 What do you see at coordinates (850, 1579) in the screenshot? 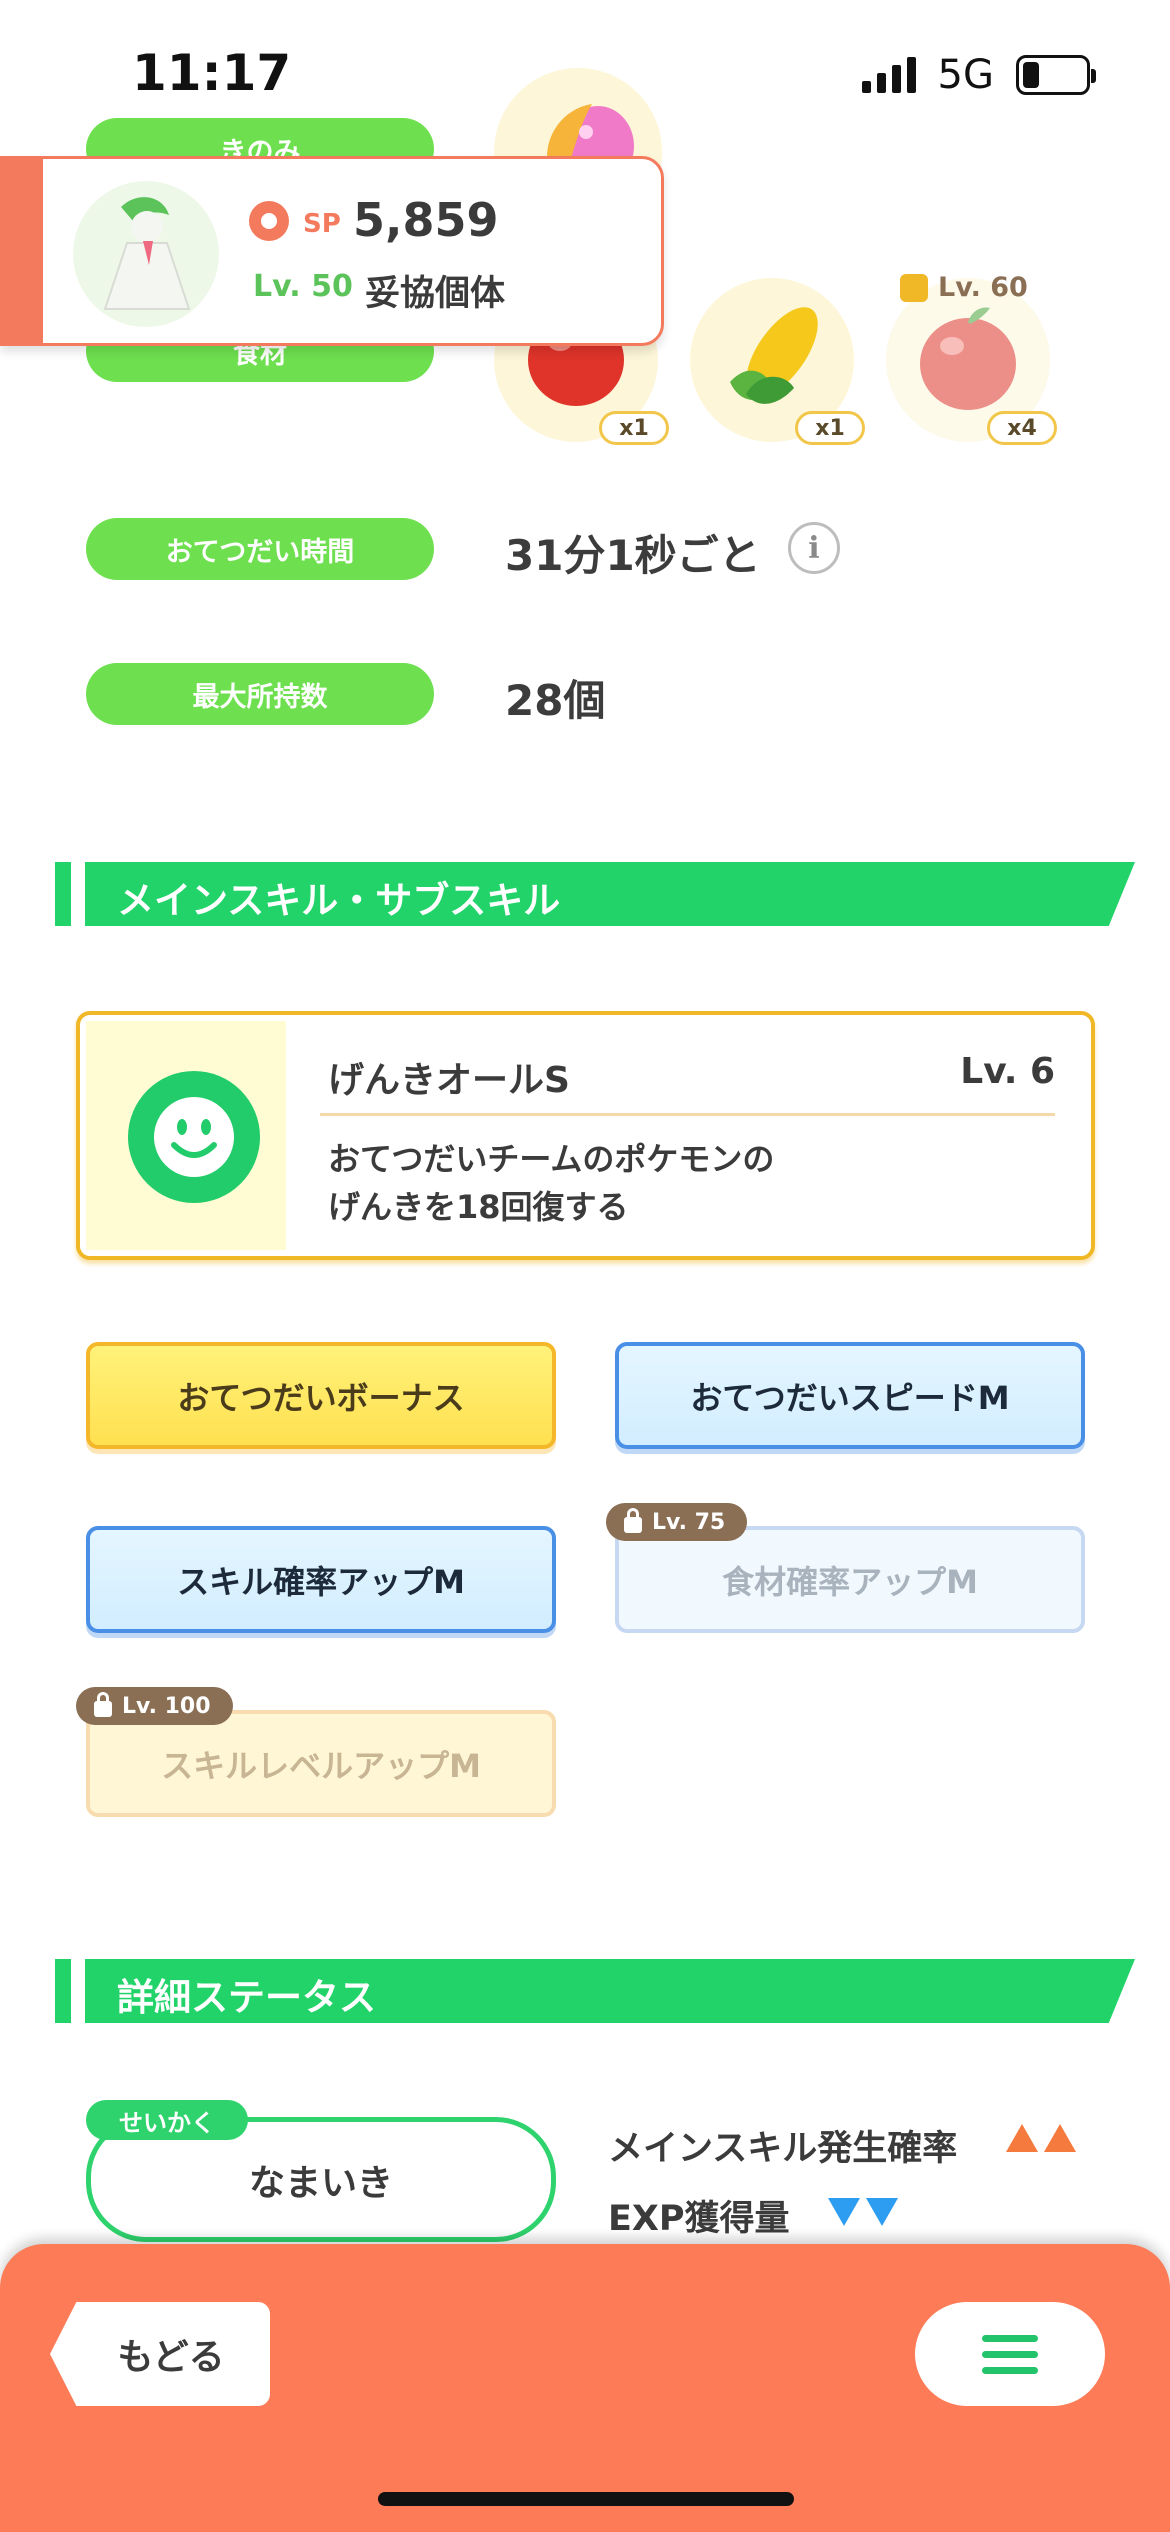
I see `sub-skill-4: 食材確率アップM` at bounding box center [850, 1579].